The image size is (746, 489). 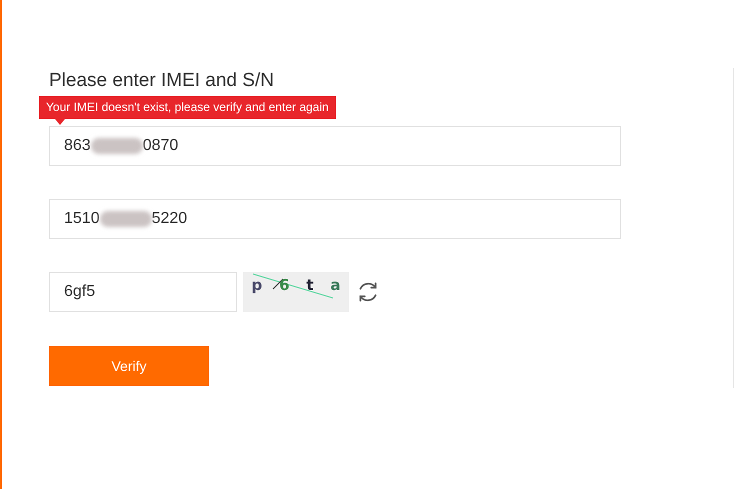 What do you see at coordinates (335, 219) in the screenshot?
I see `input-field: 1510 5220` at bounding box center [335, 219].